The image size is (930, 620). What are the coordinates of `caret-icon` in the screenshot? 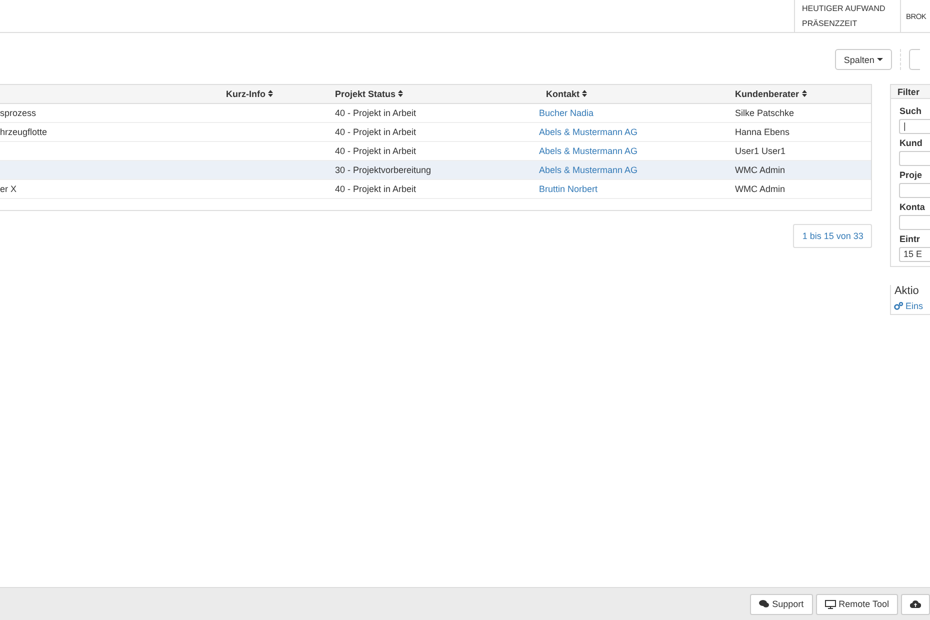 It's located at (880, 59).